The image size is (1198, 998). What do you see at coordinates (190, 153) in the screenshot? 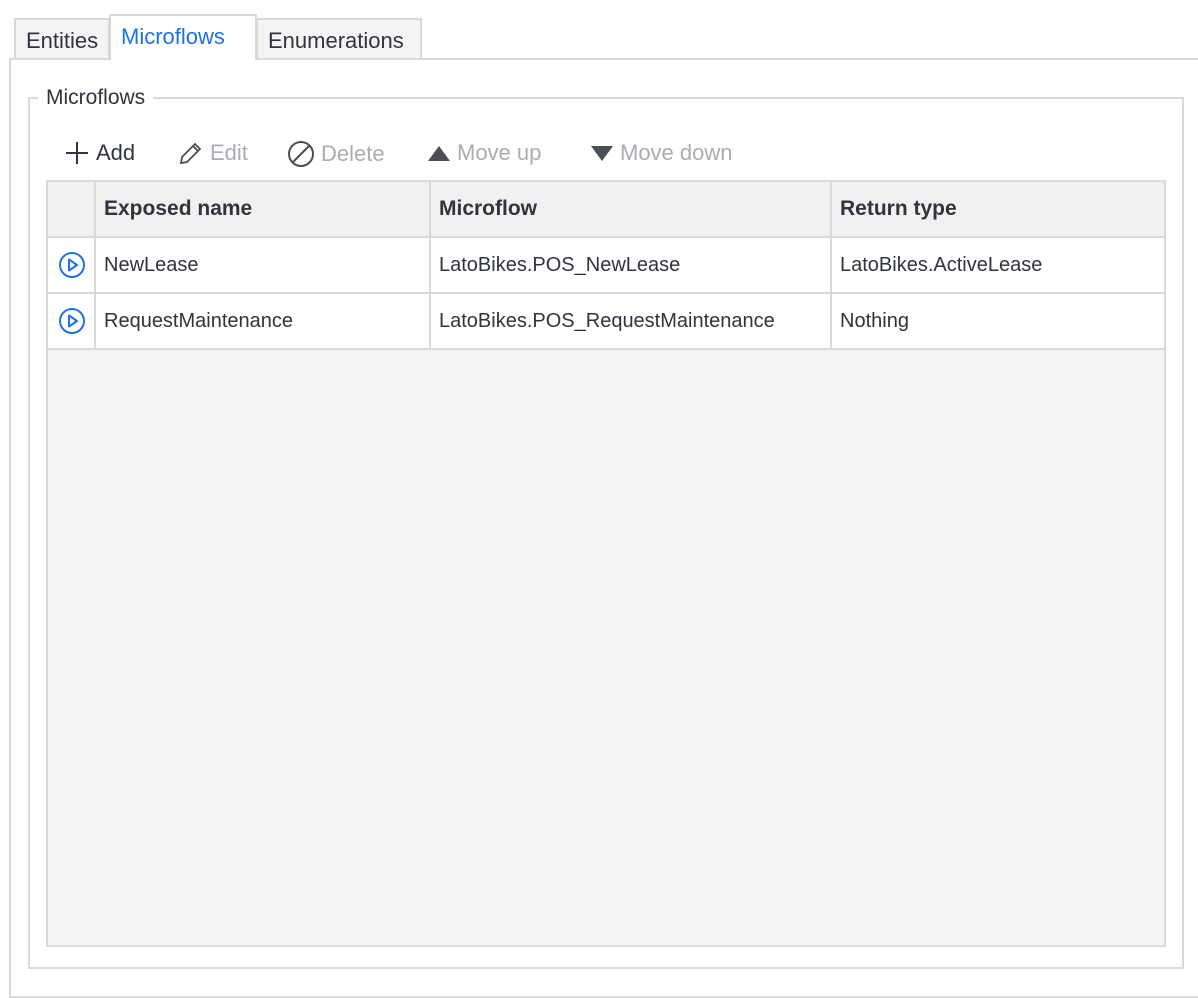
I see `pencil-icon` at bounding box center [190, 153].